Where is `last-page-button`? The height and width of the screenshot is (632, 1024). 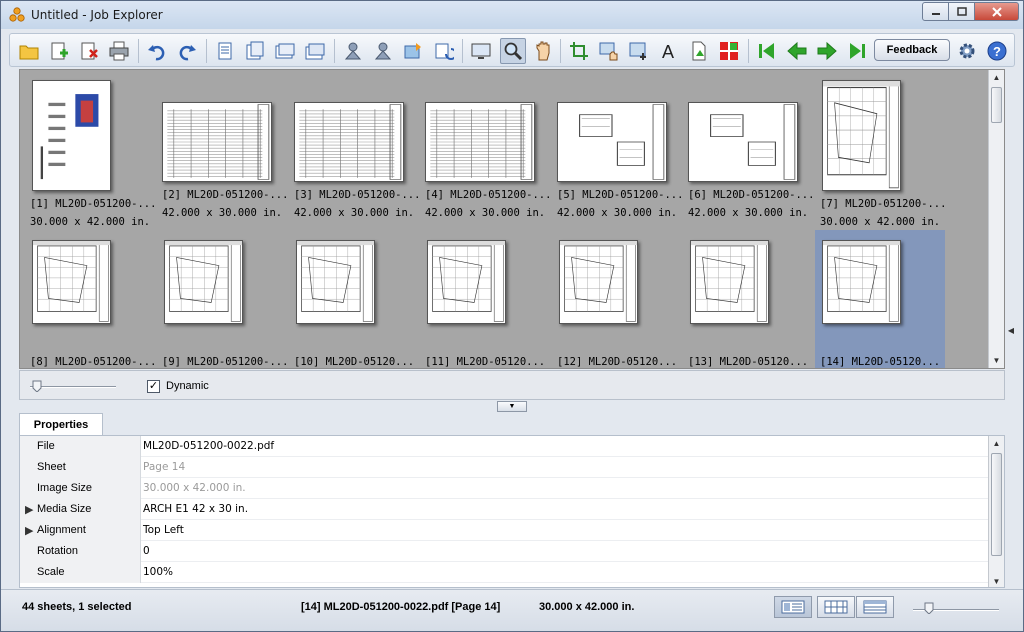 last-page-button is located at coordinates (857, 51).